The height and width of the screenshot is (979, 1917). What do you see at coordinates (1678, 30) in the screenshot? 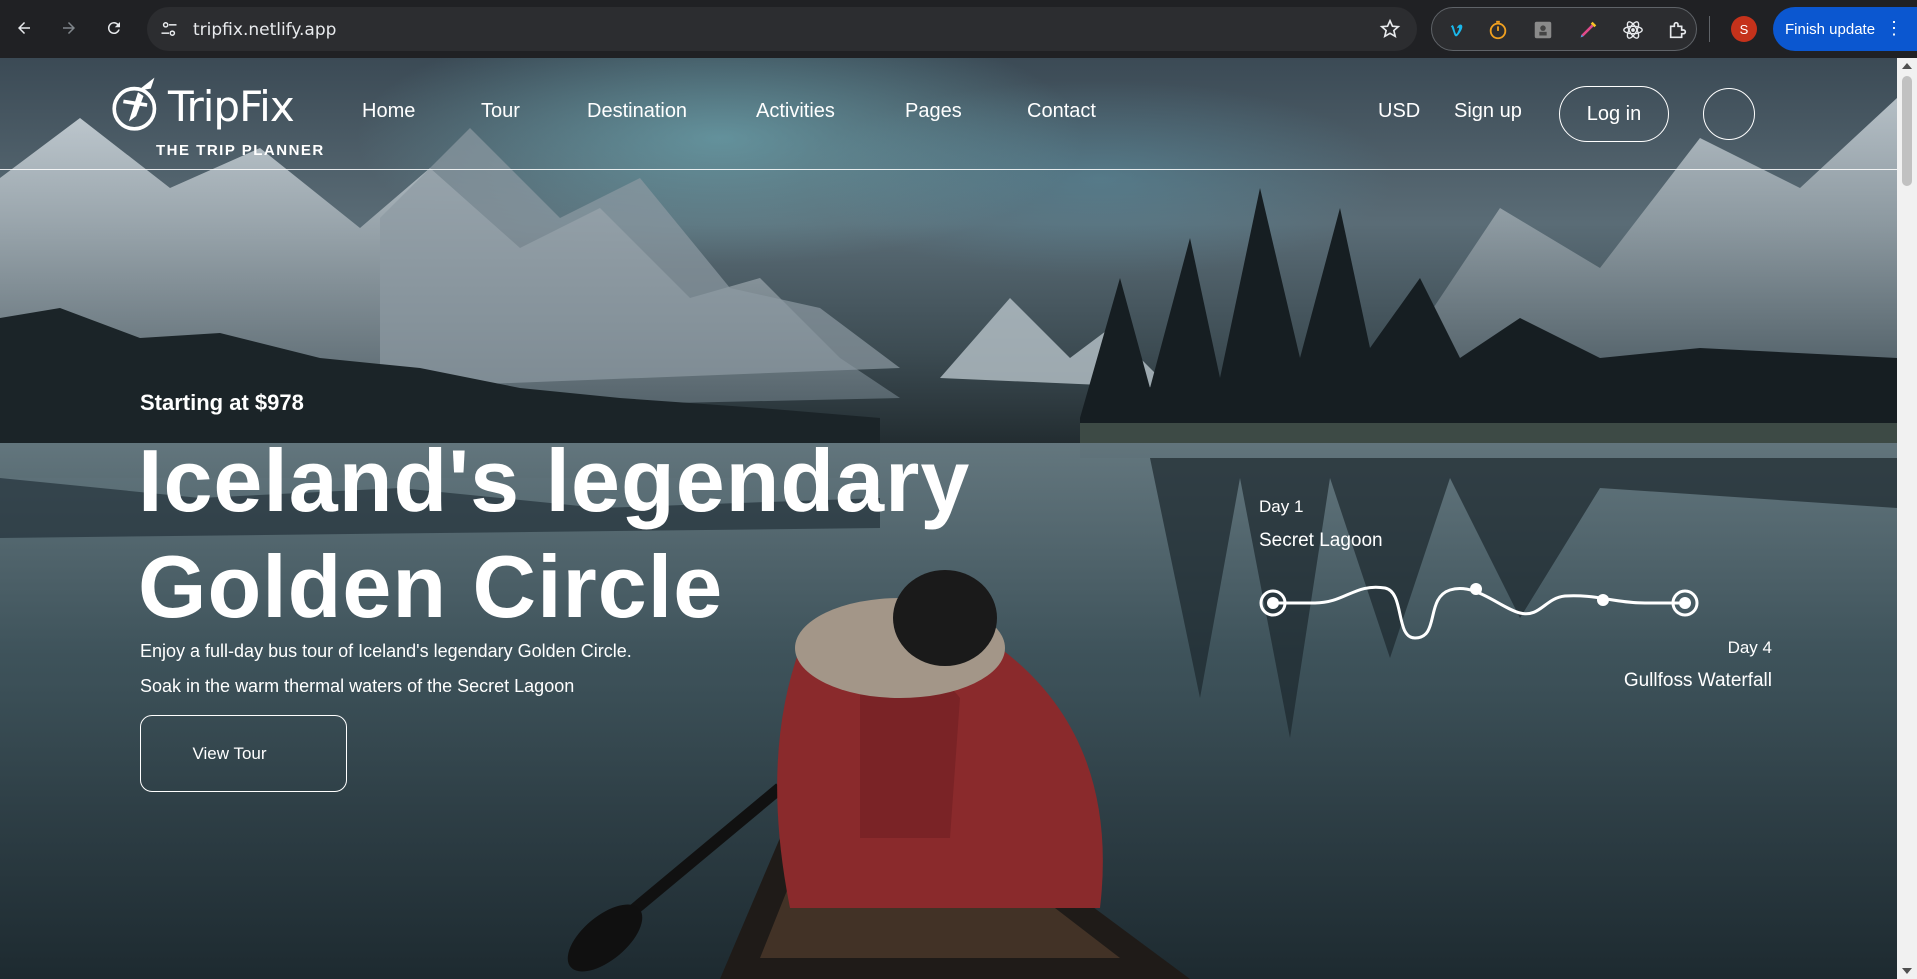
I see `puzzle-icon` at bounding box center [1678, 30].